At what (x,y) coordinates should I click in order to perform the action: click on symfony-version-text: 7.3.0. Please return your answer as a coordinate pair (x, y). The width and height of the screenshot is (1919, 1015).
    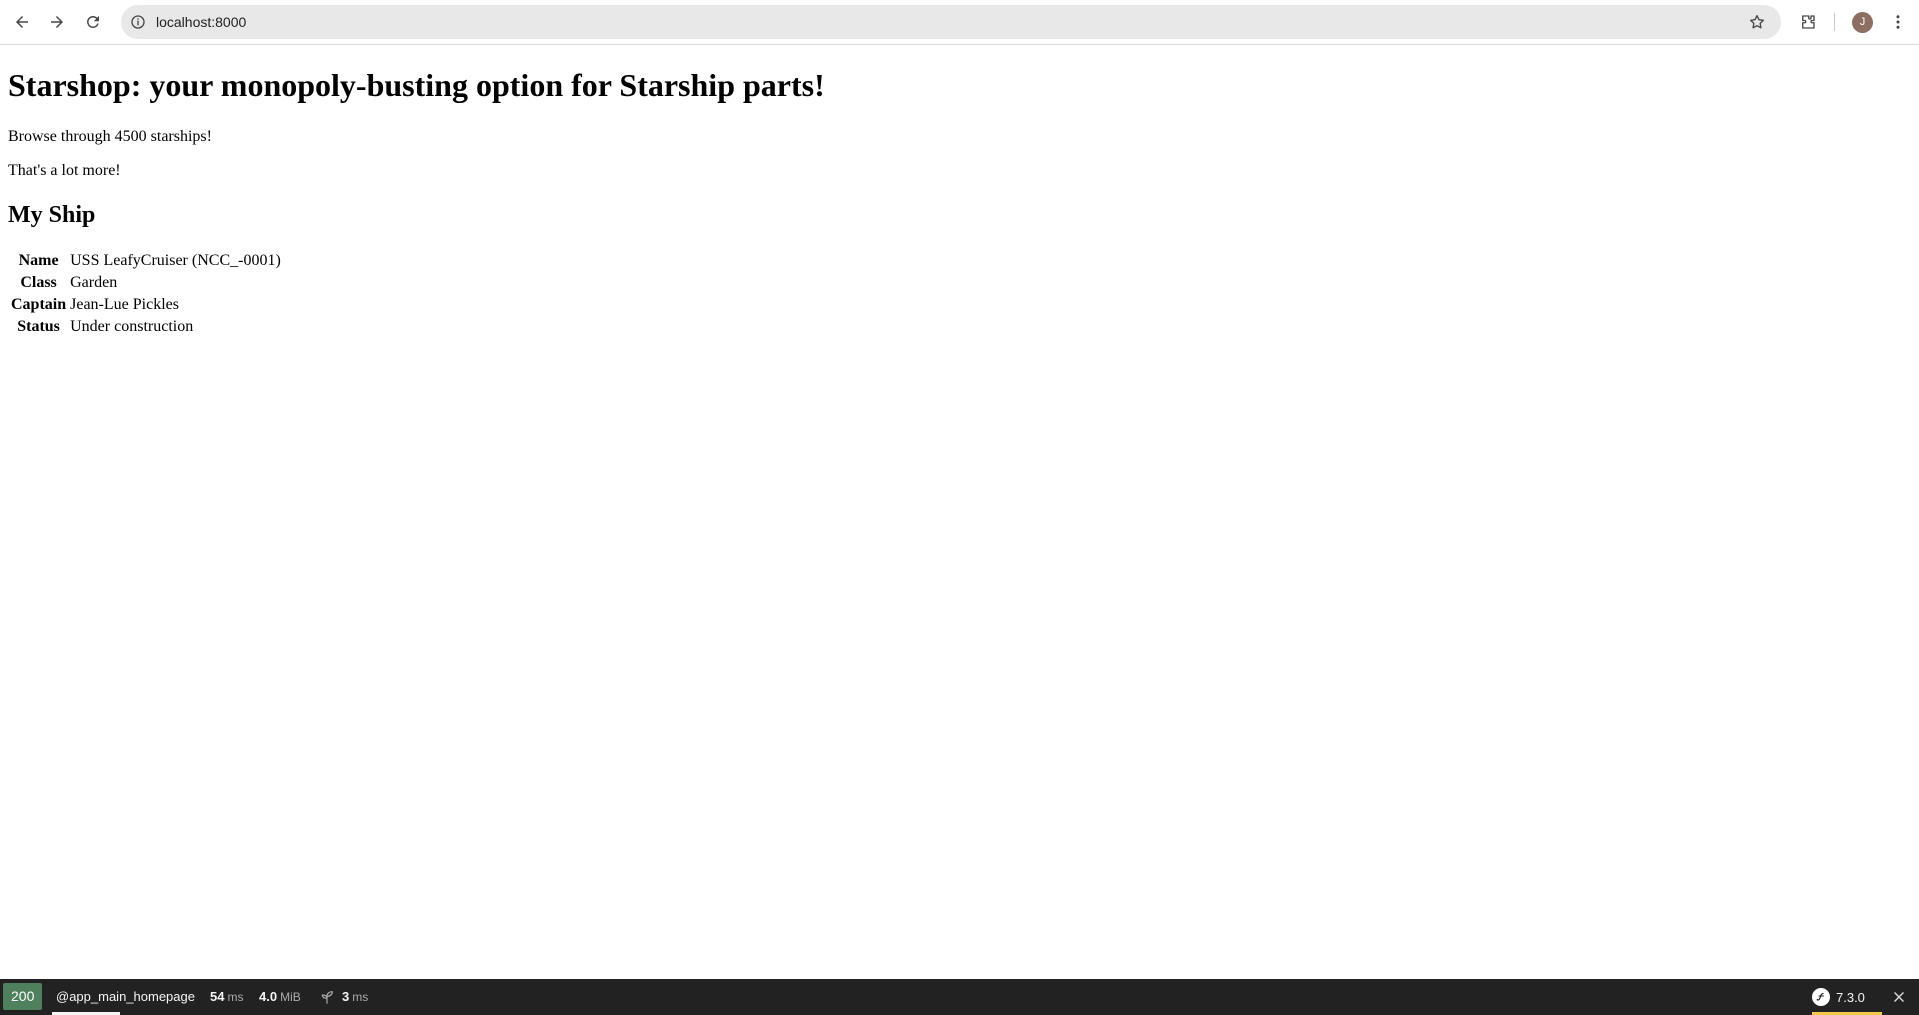
    Looking at the image, I should click on (1850, 997).